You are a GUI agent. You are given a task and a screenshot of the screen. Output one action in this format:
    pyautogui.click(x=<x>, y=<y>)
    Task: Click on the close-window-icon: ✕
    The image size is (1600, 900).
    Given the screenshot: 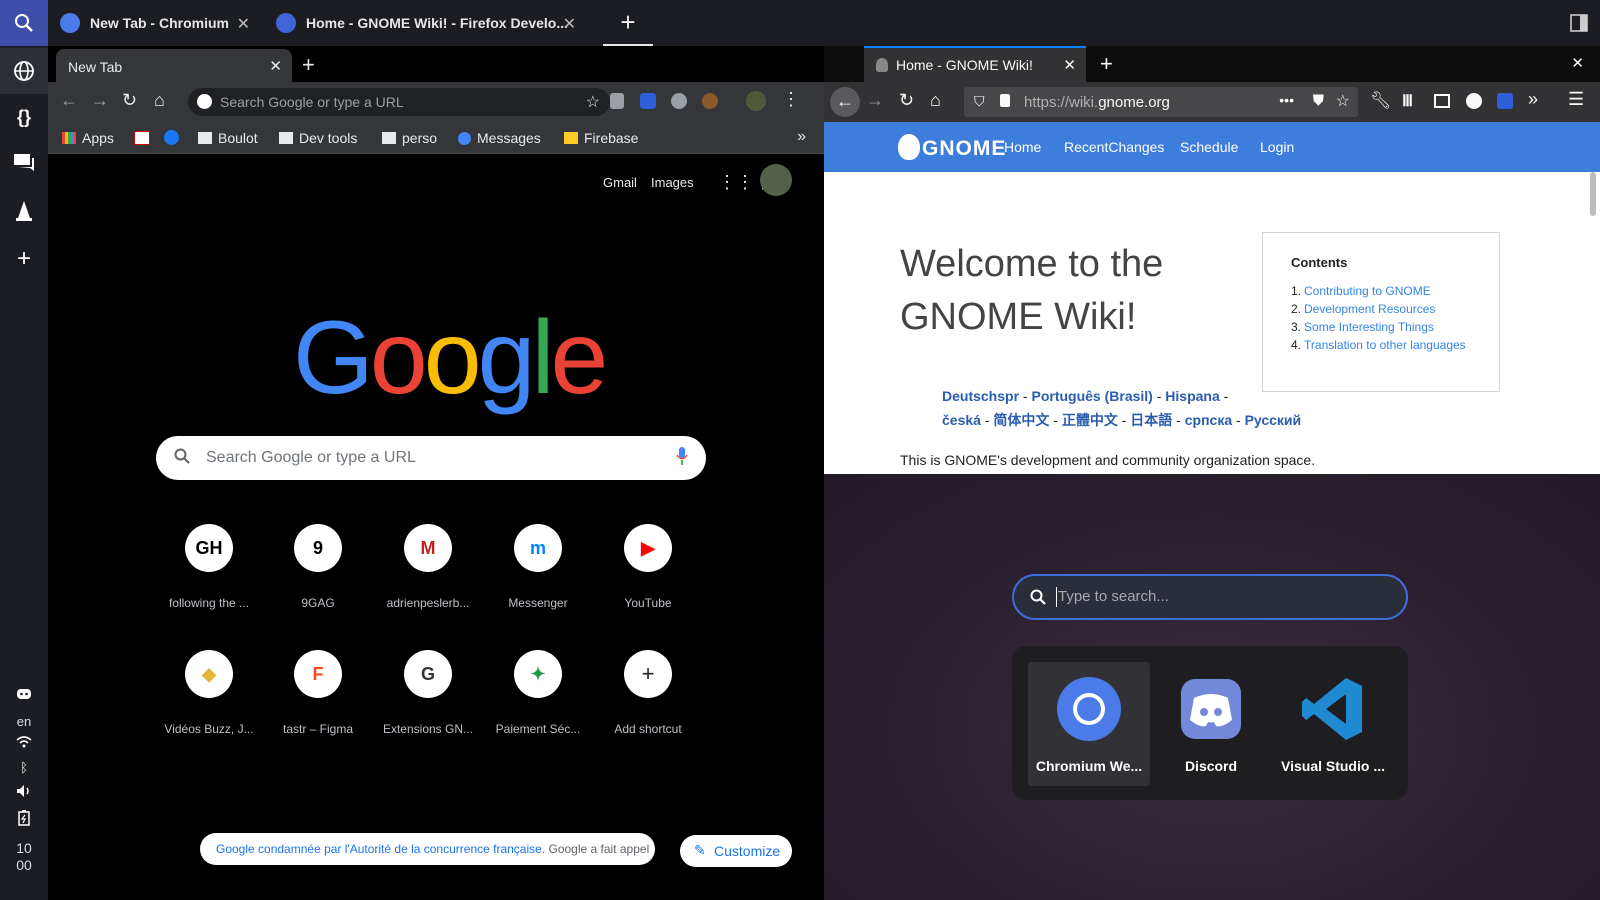 What is the action you would take?
    pyautogui.click(x=1577, y=63)
    